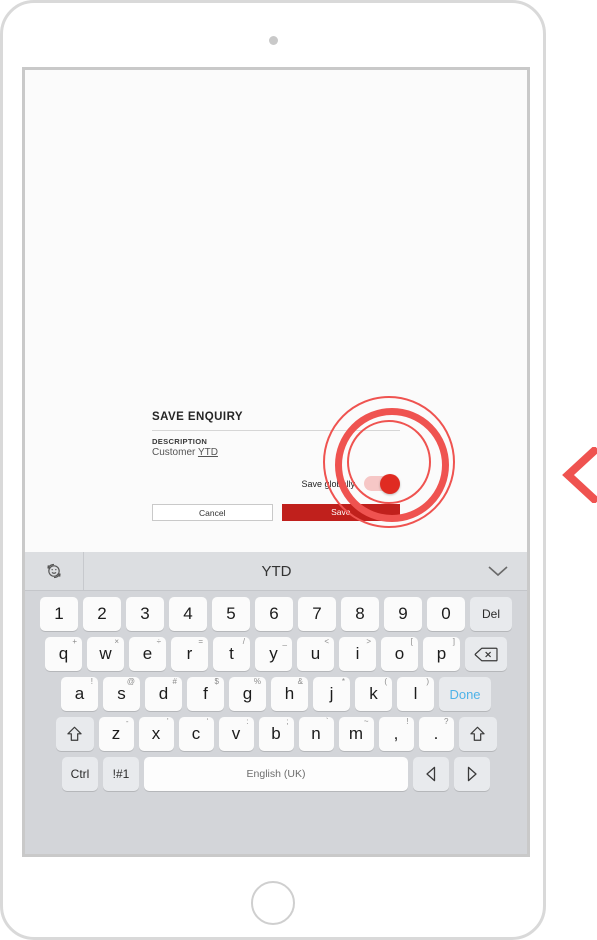 The width and height of the screenshot is (597, 940). I want to click on key-sup: &, so click(300, 681).